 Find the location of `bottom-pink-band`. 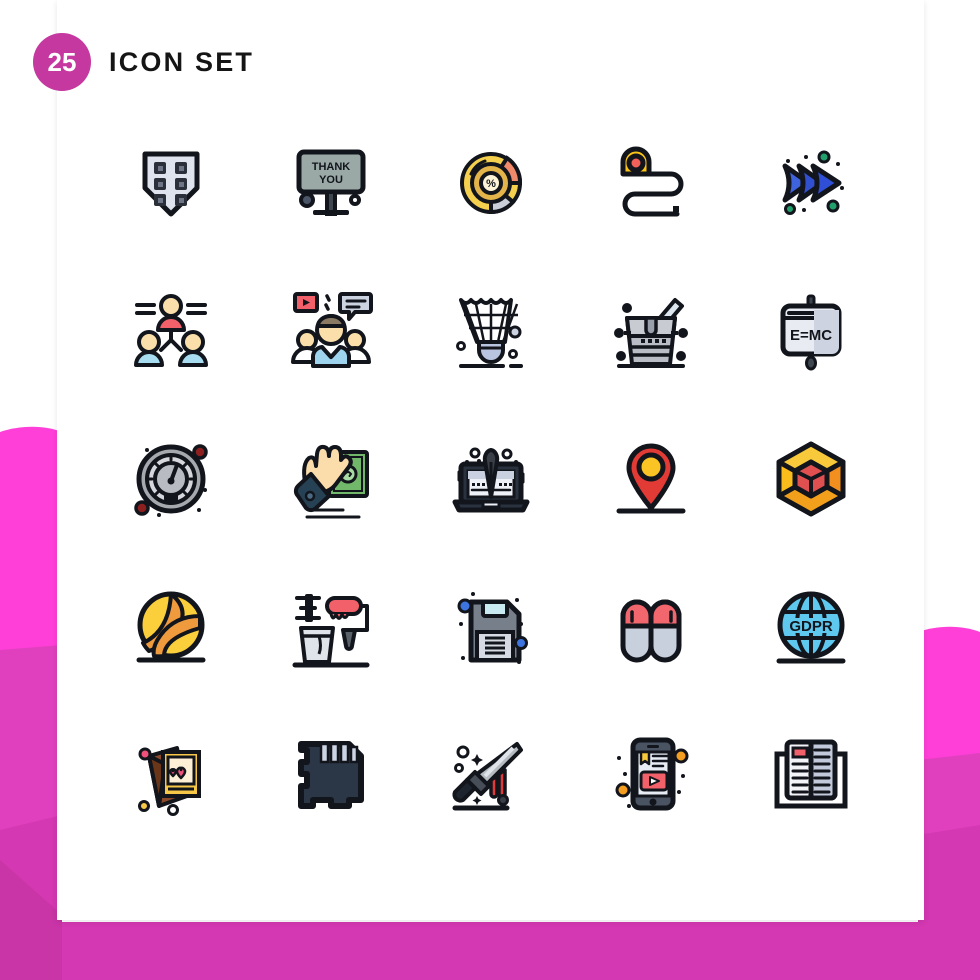

bottom-pink-band is located at coordinates (490, 951).